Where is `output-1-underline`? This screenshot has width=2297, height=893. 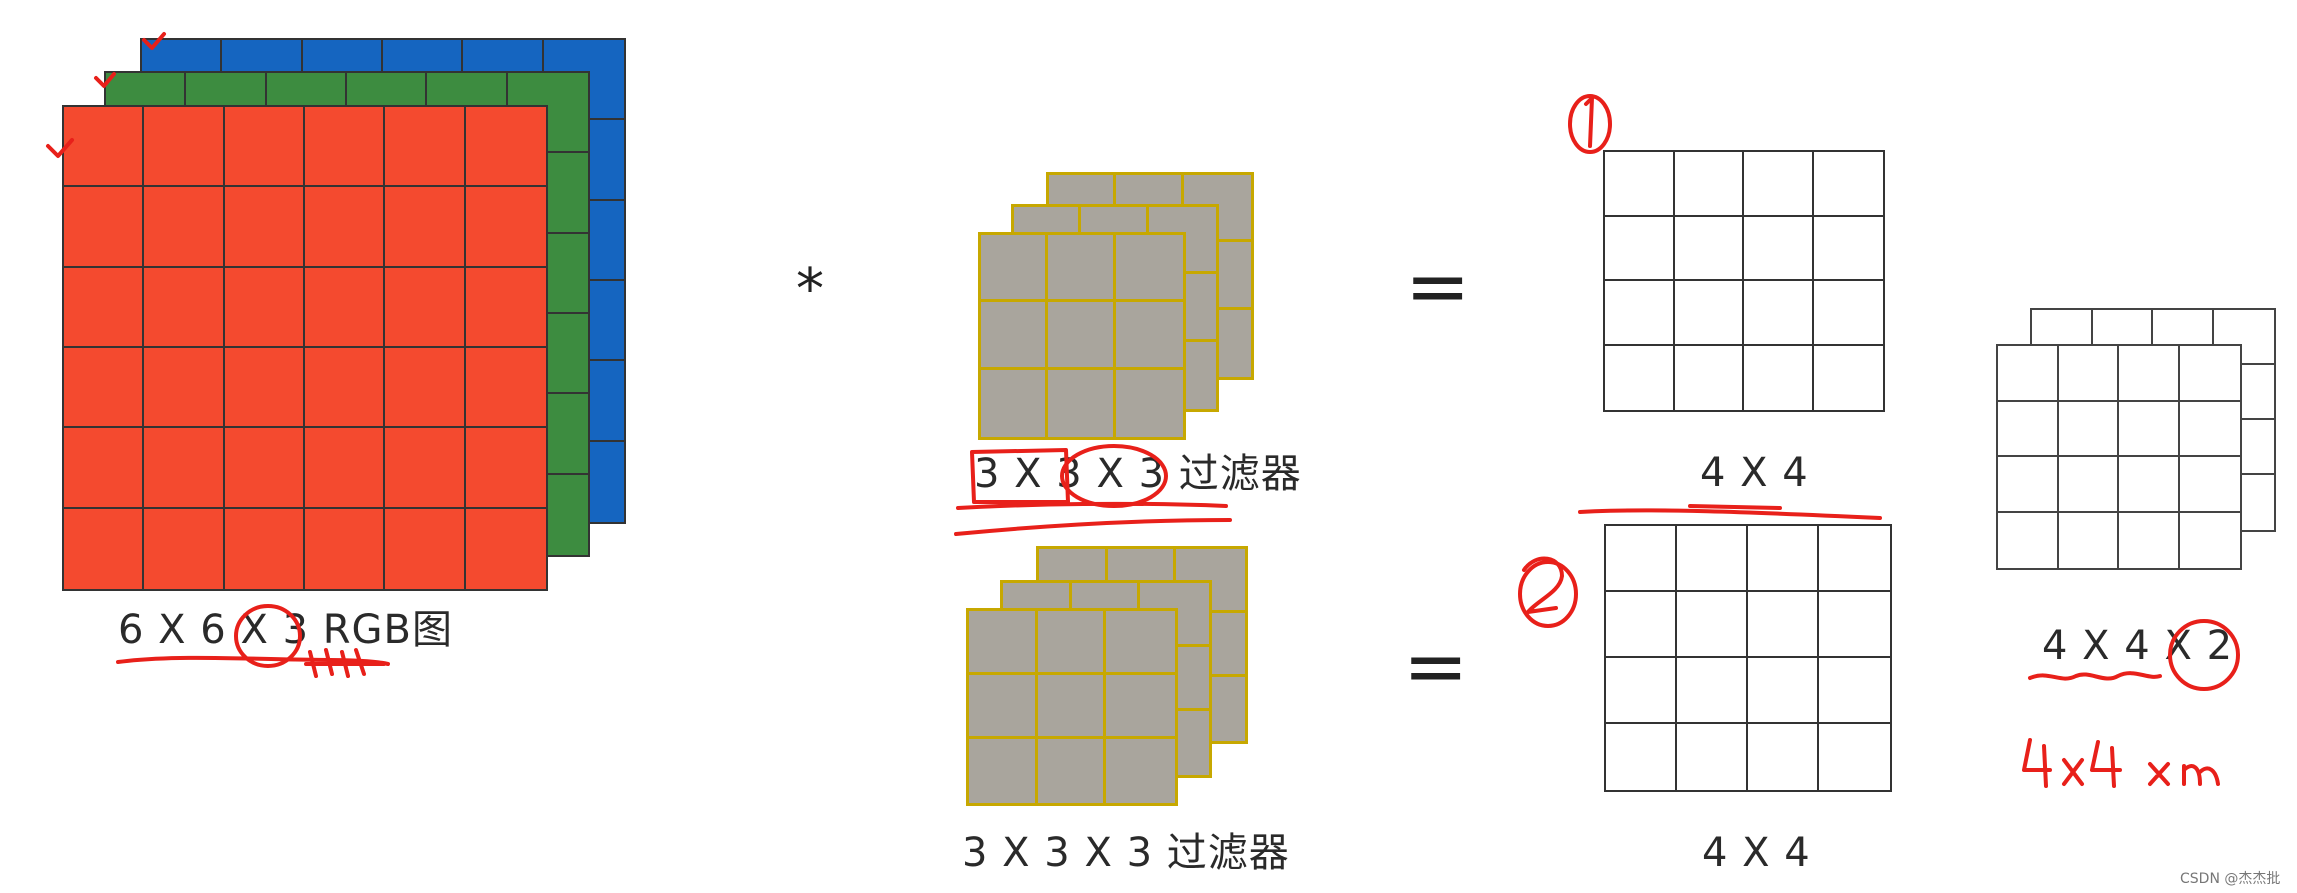
output-1-underline is located at coordinates (1730, 512).